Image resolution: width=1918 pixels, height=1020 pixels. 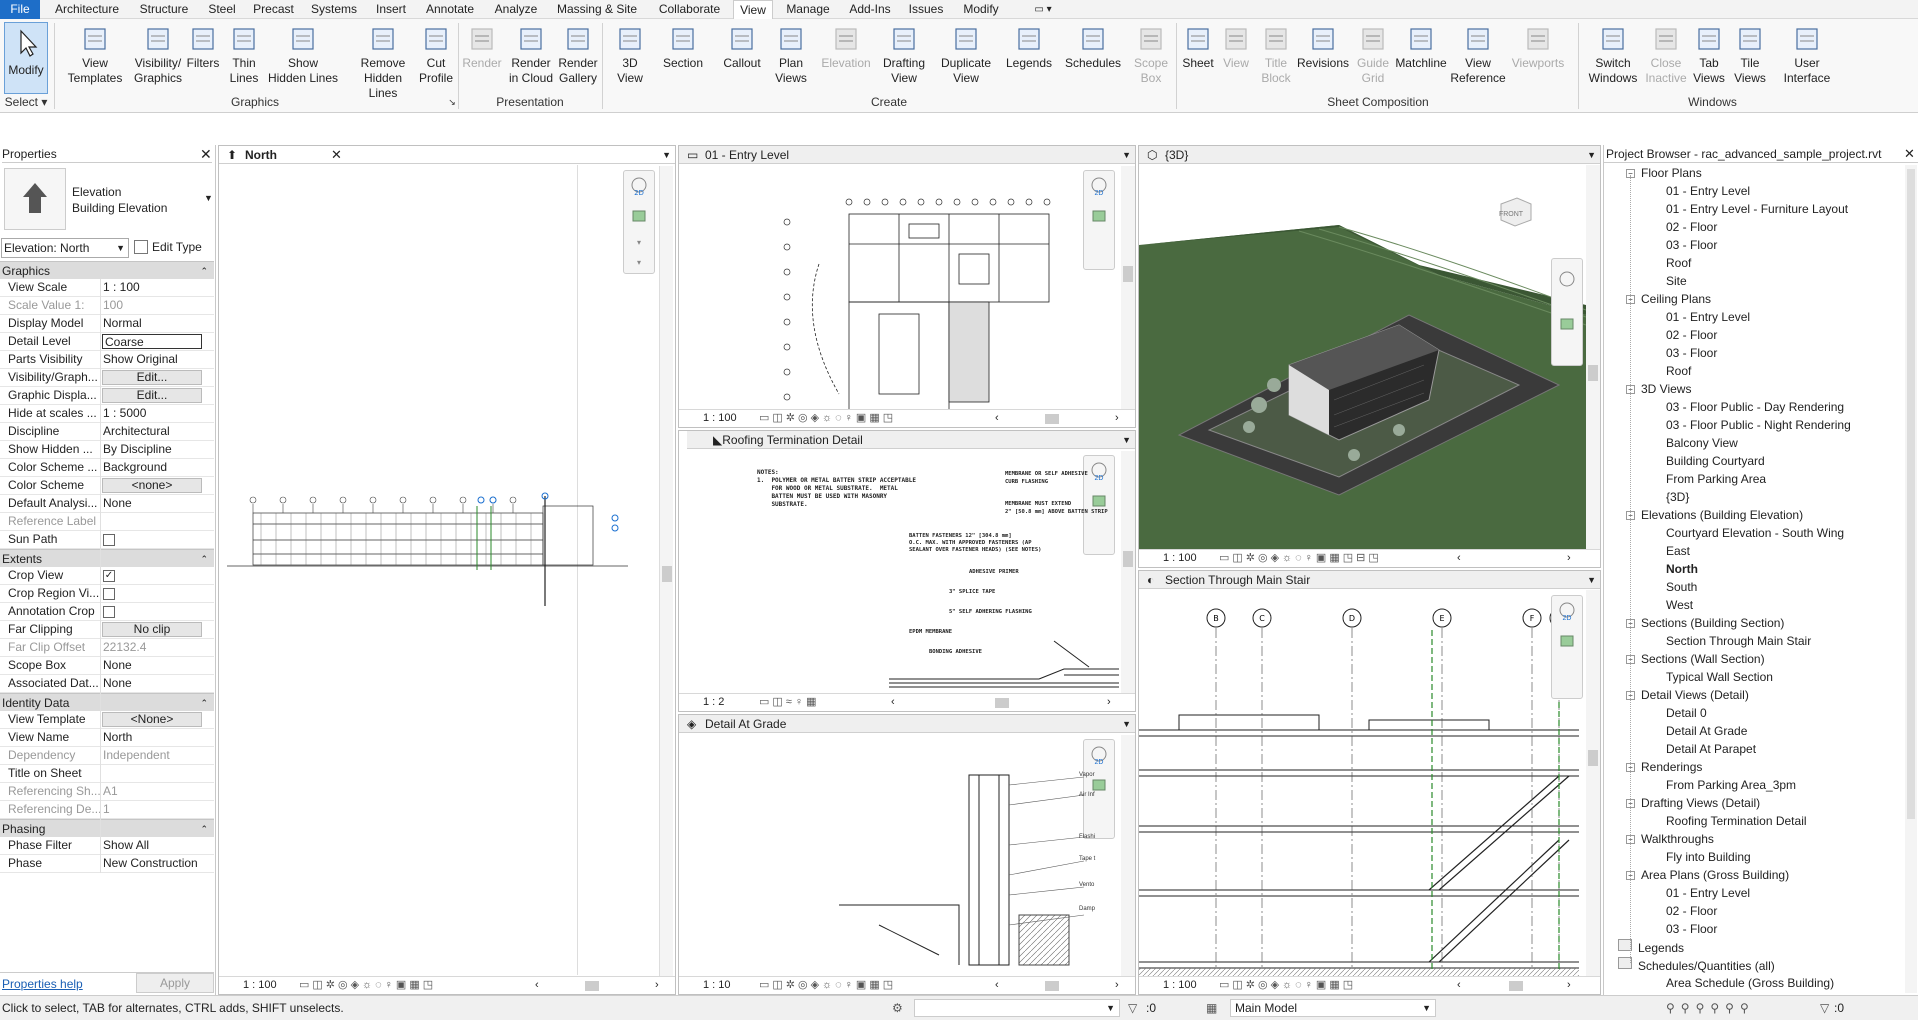 What do you see at coordinates (107, 558) in the screenshot?
I see `section-extents: Extents ⌃` at bounding box center [107, 558].